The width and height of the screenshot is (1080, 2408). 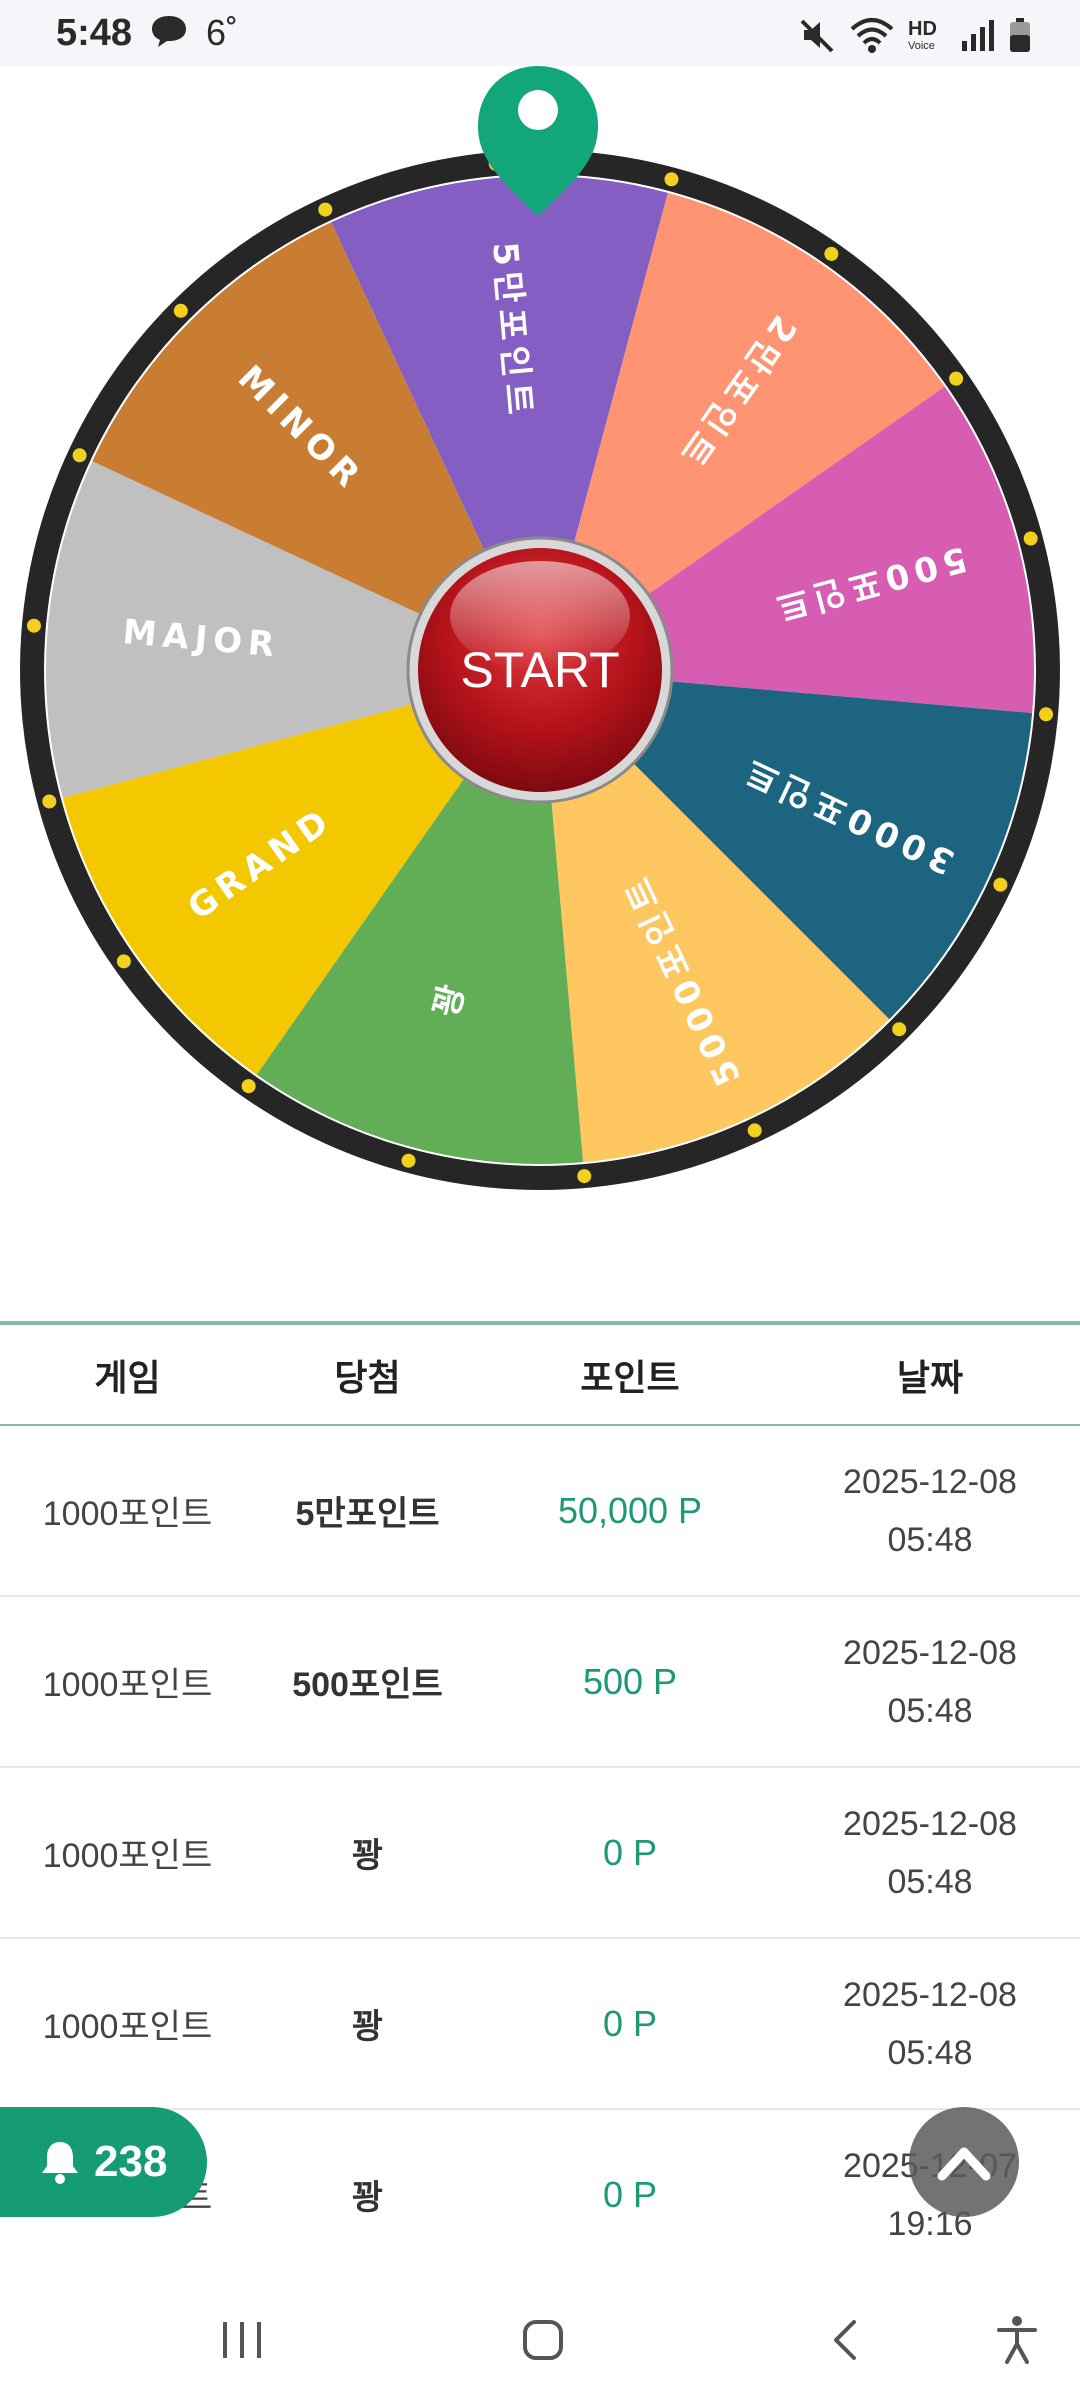 I want to click on header-date: 날짜, so click(x=930, y=1377).